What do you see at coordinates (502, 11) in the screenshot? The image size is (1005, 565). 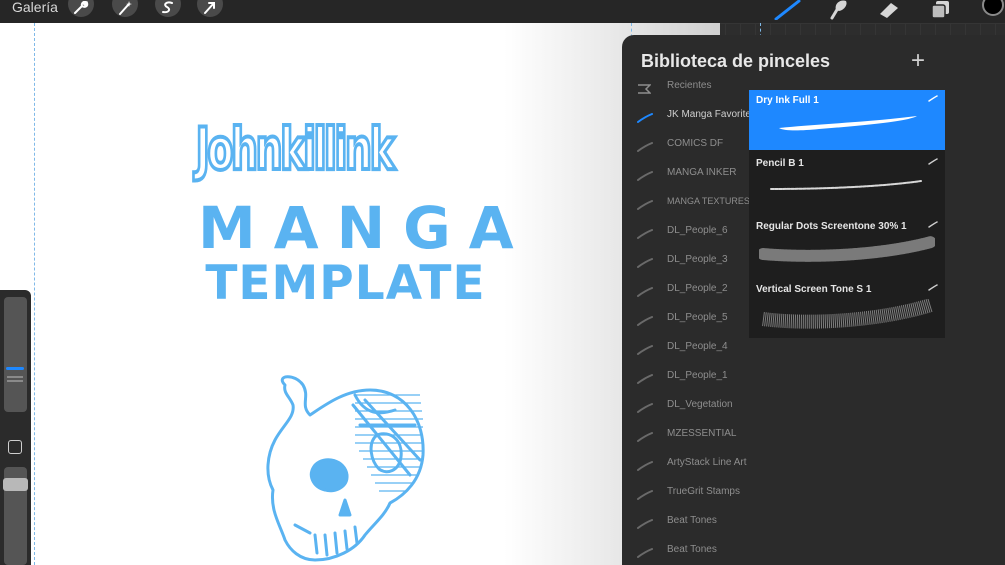 I see `top-toolbar: Galería` at bounding box center [502, 11].